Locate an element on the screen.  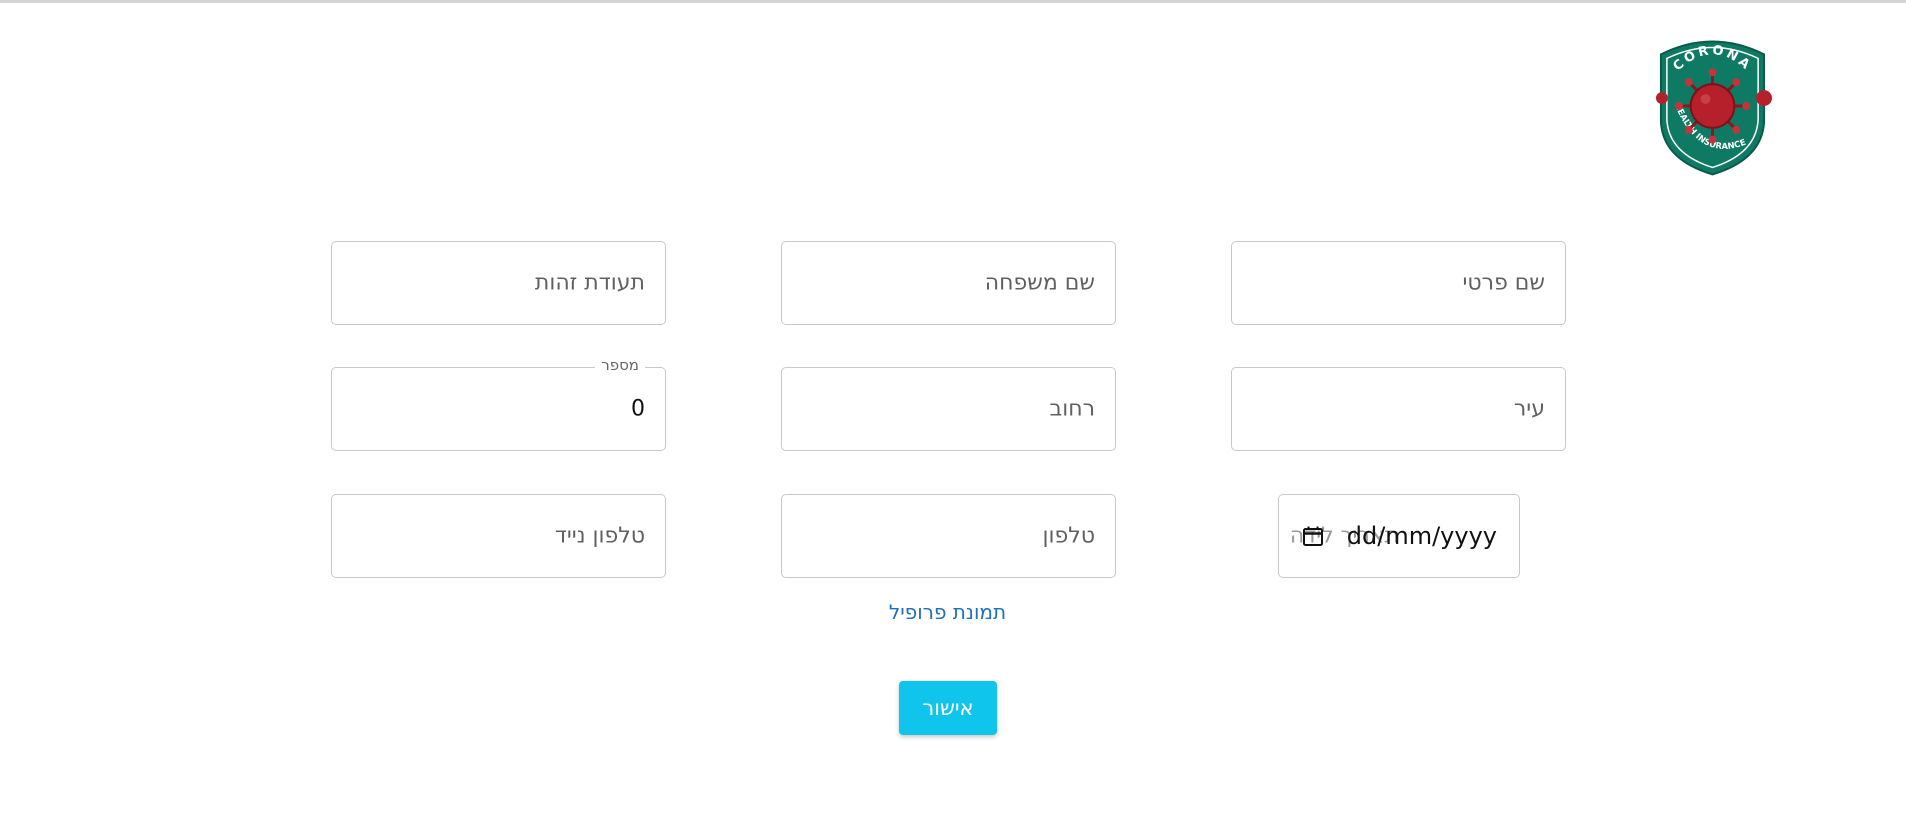
last-name-field: שם משפחה is located at coordinates (948, 283).